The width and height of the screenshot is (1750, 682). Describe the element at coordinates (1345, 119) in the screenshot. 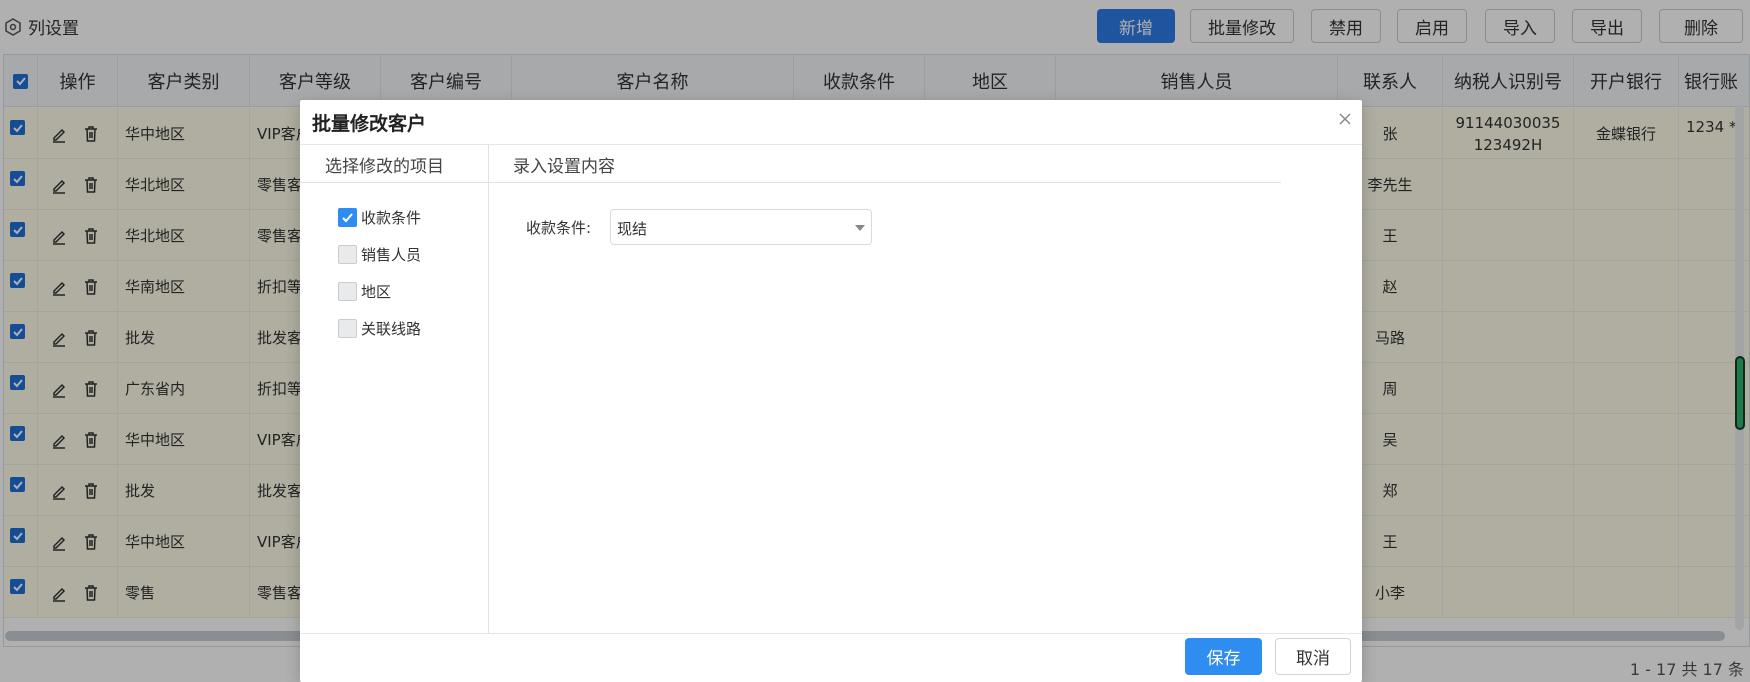

I see `close-icon` at that location.